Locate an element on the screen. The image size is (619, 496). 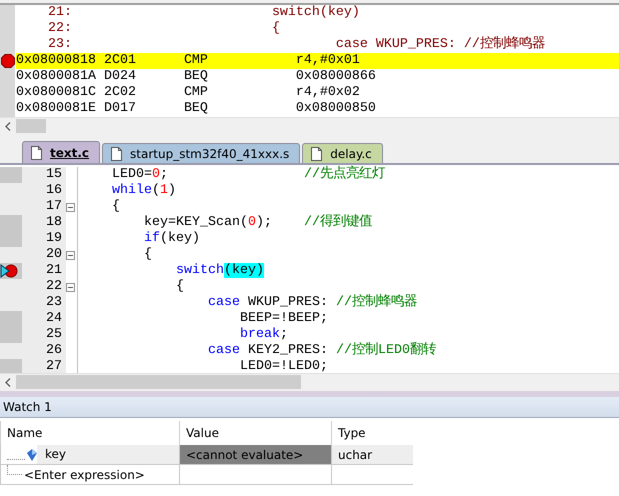
expression-entry: <Enter expression> is located at coordinates (84, 475).